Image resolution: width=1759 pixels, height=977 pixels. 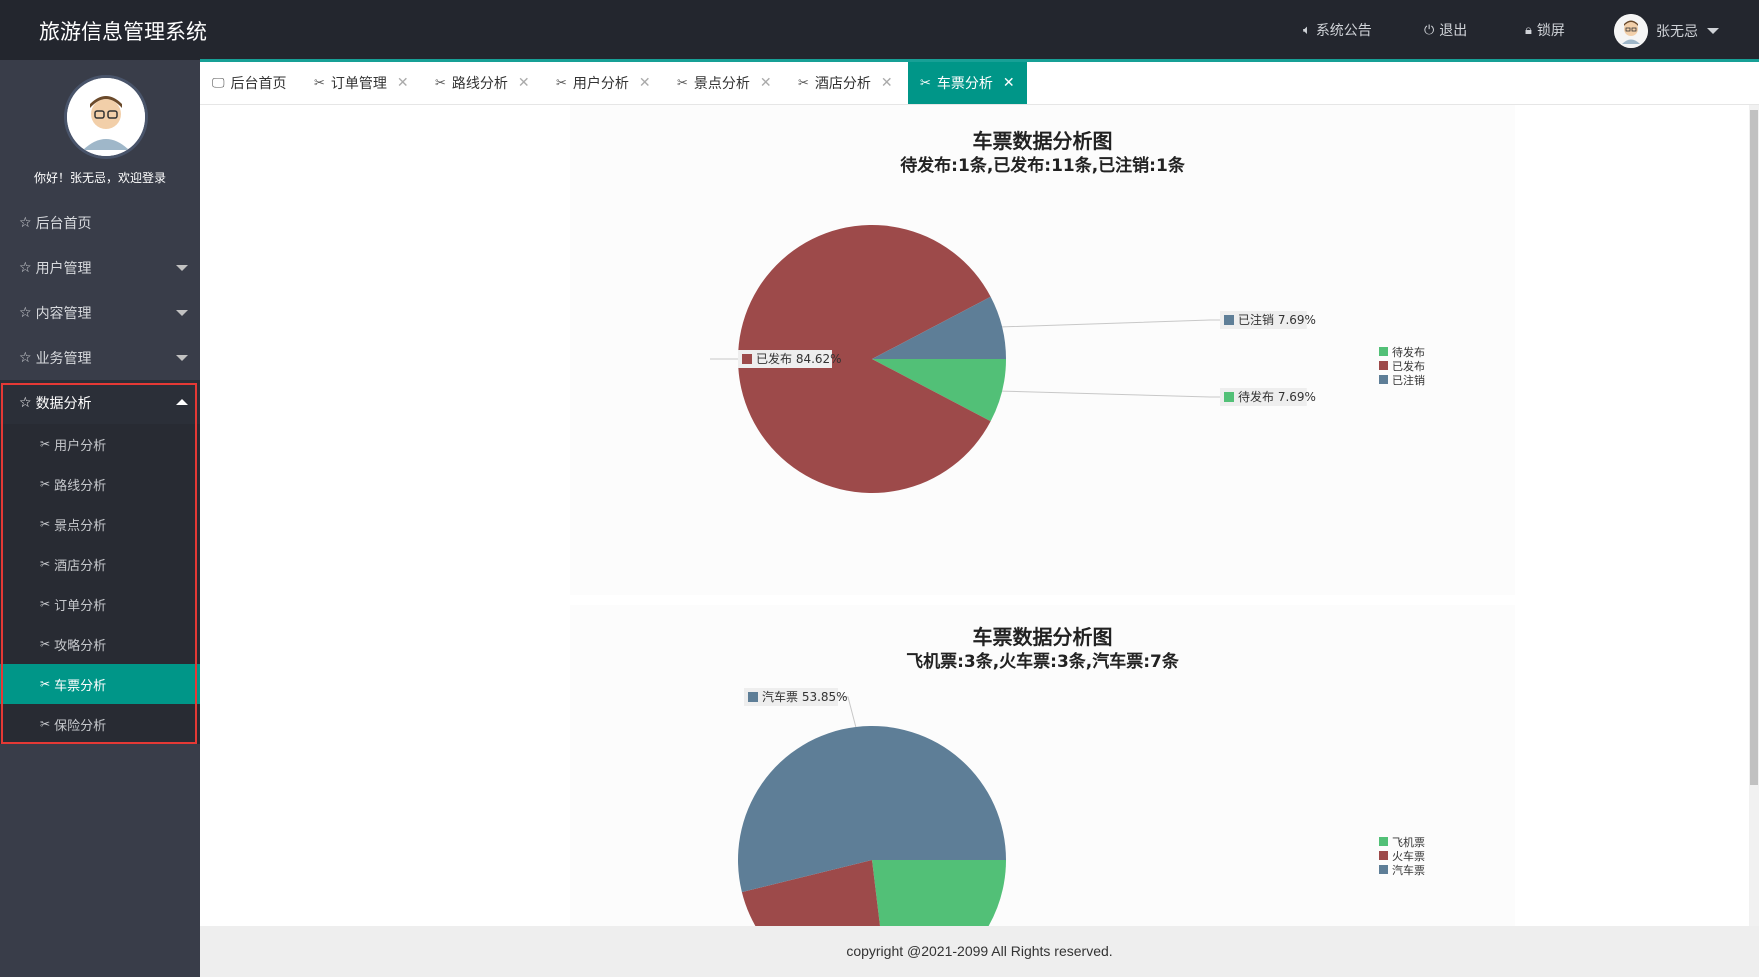 I want to click on pie-slice, so click(x=939, y=893).